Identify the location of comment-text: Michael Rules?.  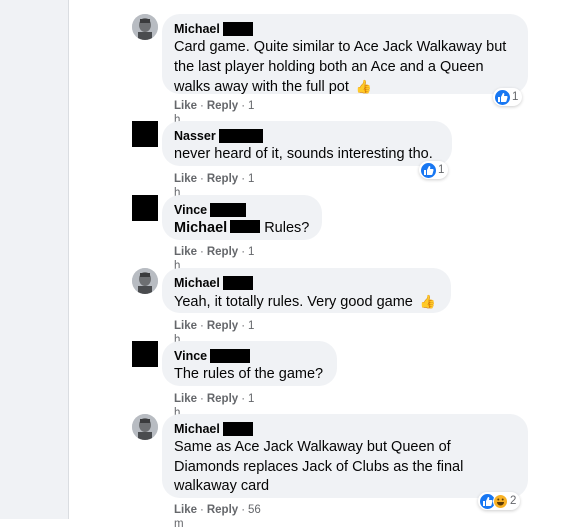
(242, 228).